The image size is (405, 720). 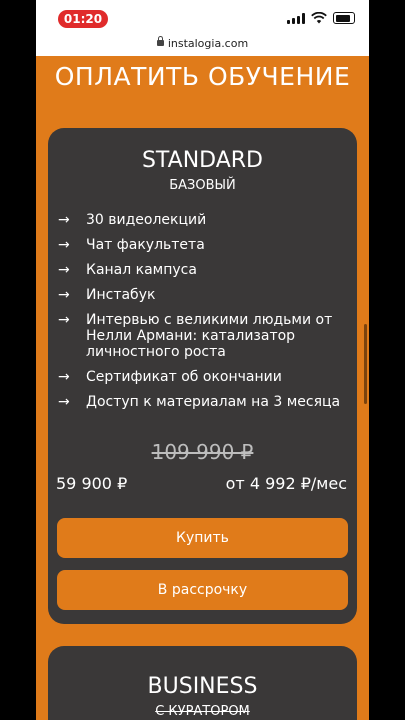 I want to click on plan-name: STANDARD, so click(x=202, y=160).